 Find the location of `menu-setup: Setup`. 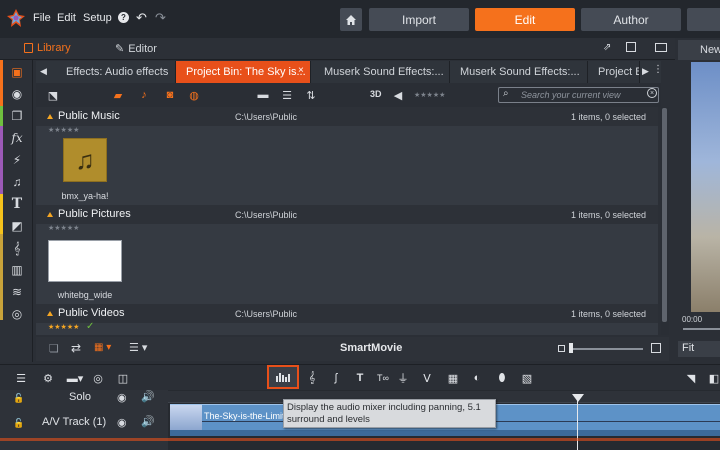

menu-setup: Setup is located at coordinates (97, 18).